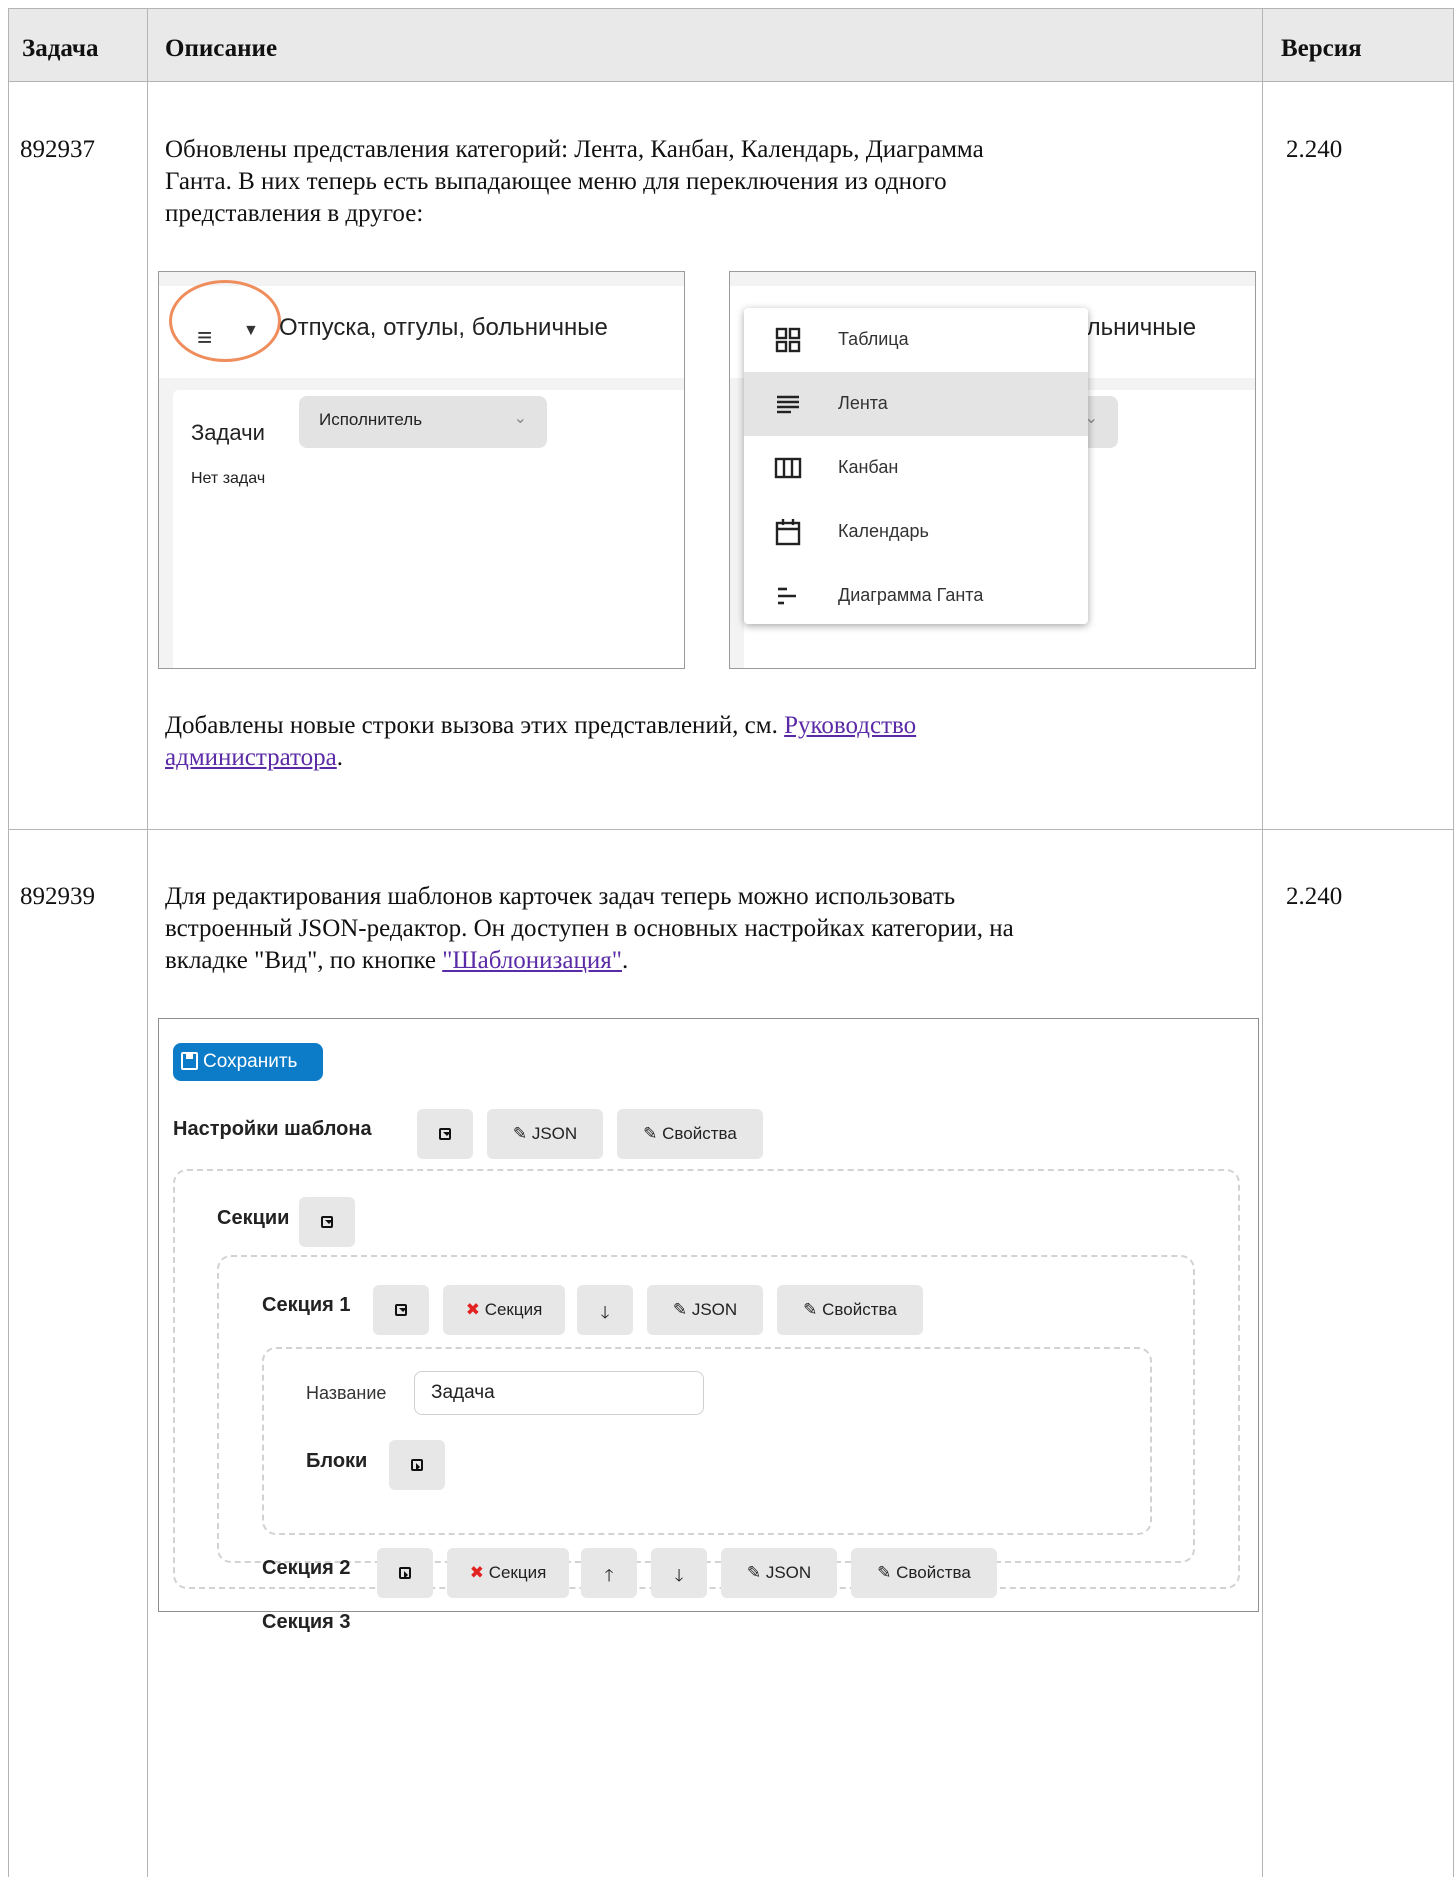 The width and height of the screenshot is (1455, 1877). Describe the element at coordinates (911, 595) in the screenshot. I see `menu-item-label: Диаграмма Ганта` at that location.